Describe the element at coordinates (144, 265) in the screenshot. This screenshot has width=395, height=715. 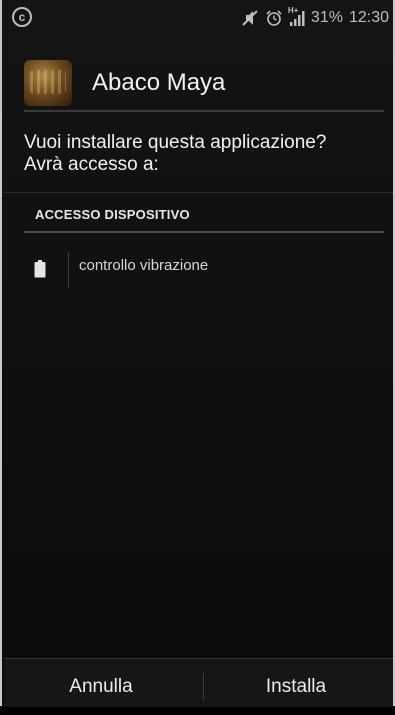
I see `permission-label: controllo vibrazione` at that location.